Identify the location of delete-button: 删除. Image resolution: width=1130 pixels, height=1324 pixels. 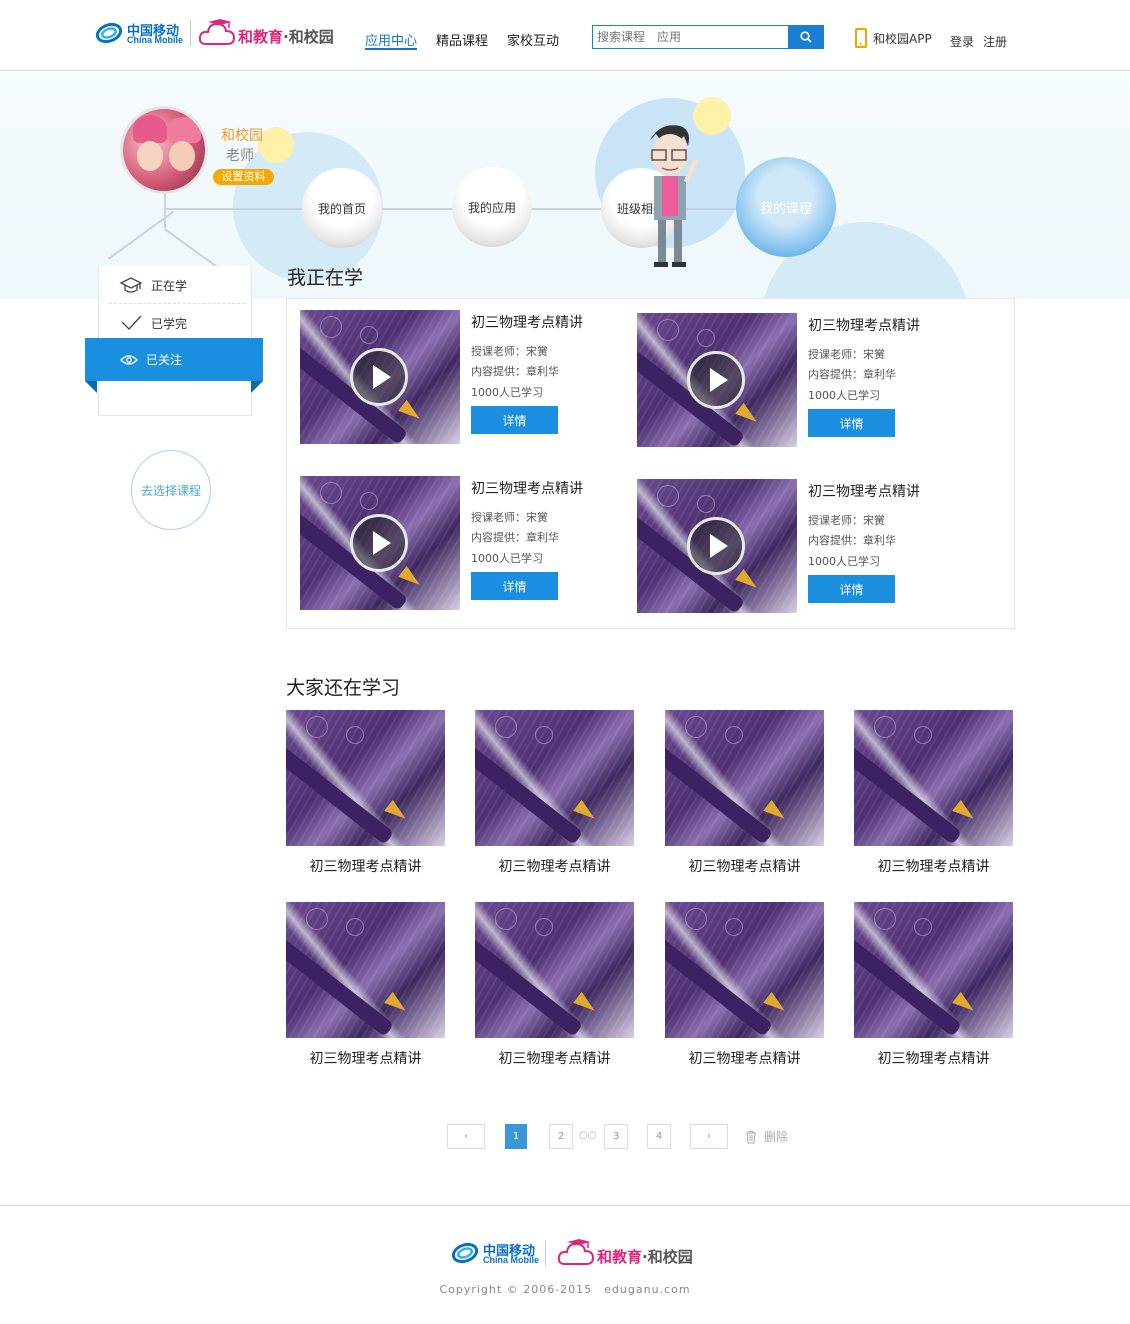
(766, 1136).